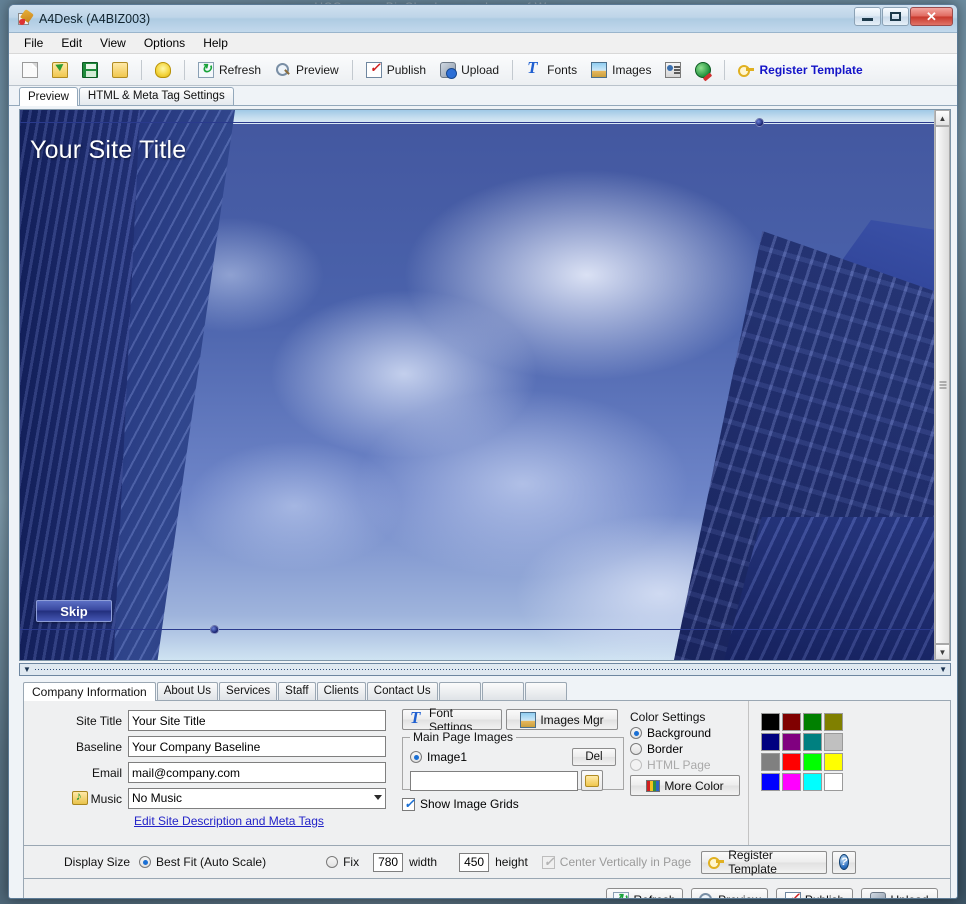 The height and width of the screenshot is (904, 966). What do you see at coordinates (621, 70) in the screenshot?
I see `toolbar-images-button: Images` at bounding box center [621, 70].